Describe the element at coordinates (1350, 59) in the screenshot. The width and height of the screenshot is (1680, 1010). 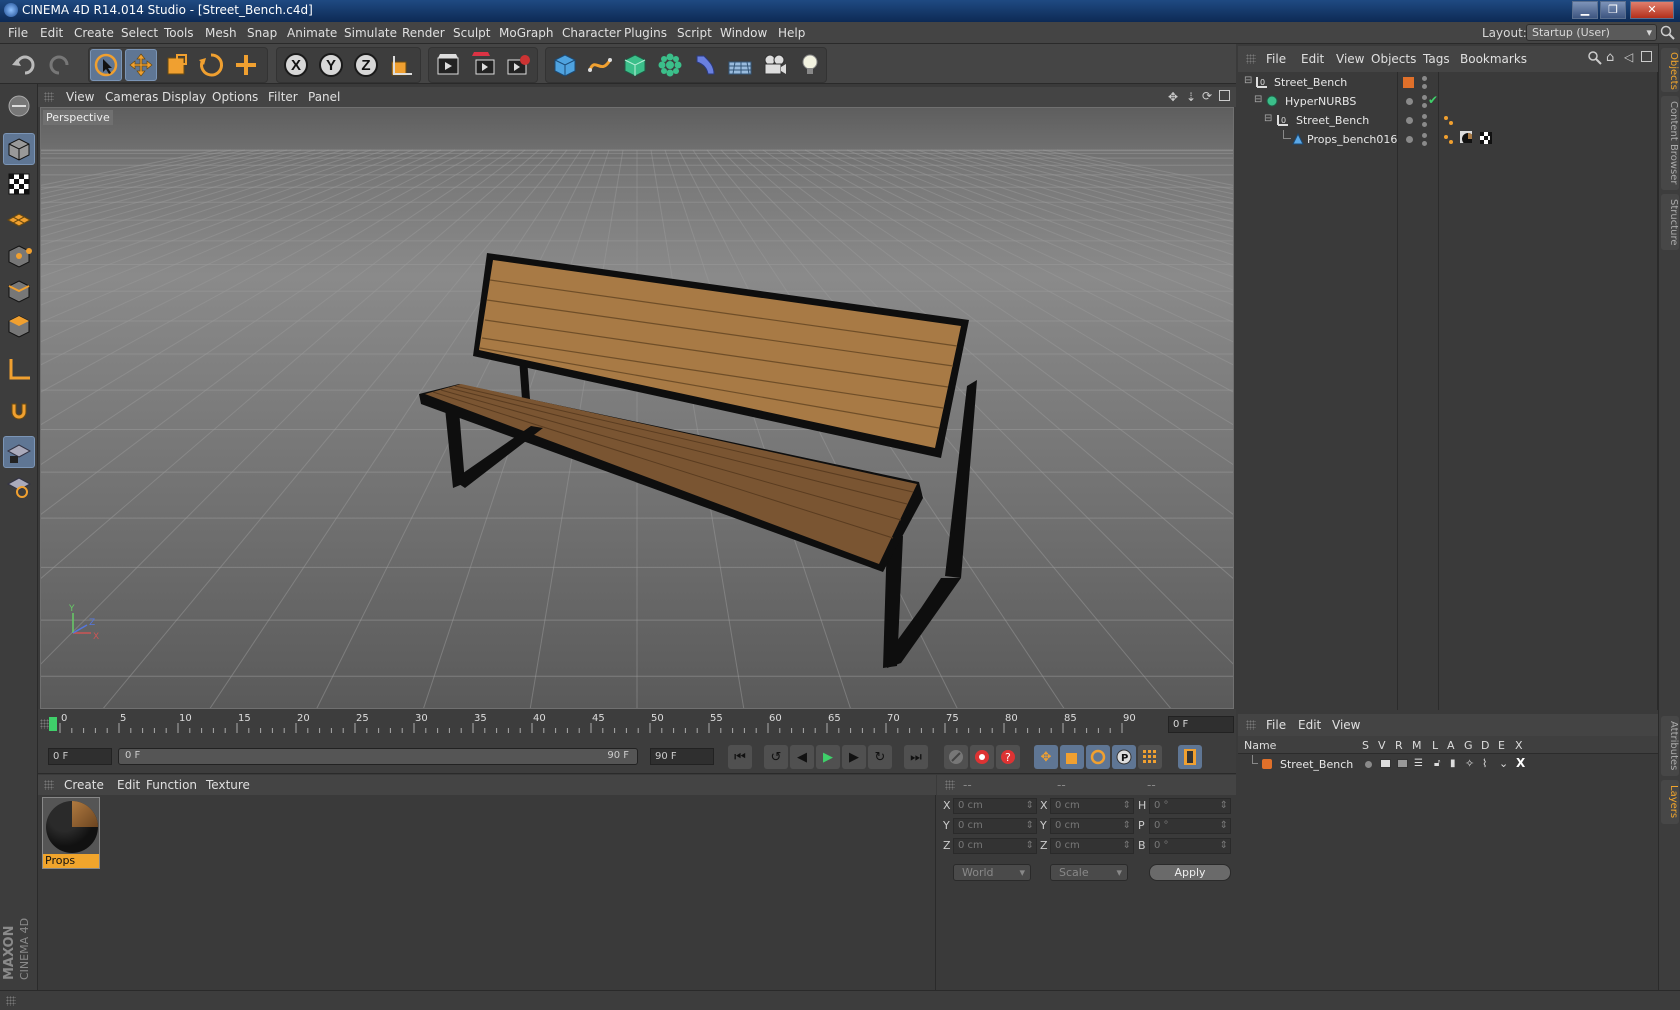
I see `object-menu-view: View` at that location.